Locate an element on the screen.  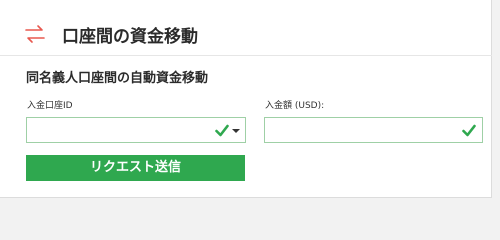
chevron-down-icon is located at coordinates (236, 131).